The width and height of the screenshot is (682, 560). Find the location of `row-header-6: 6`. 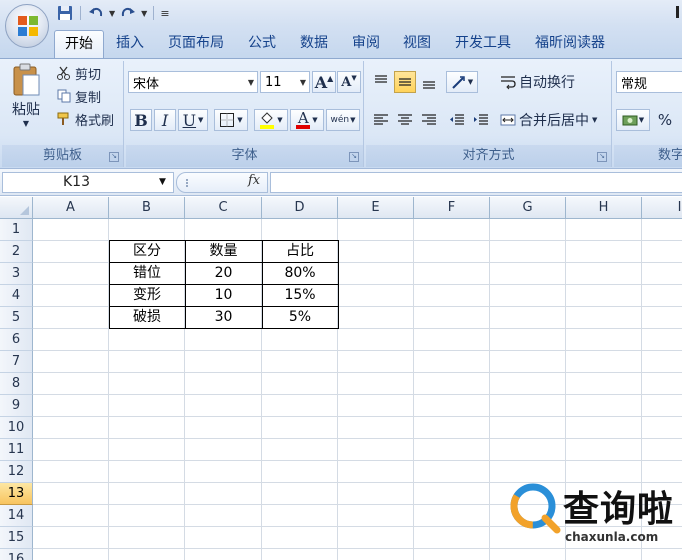

row-header-6: 6 is located at coordinates (16, 340).